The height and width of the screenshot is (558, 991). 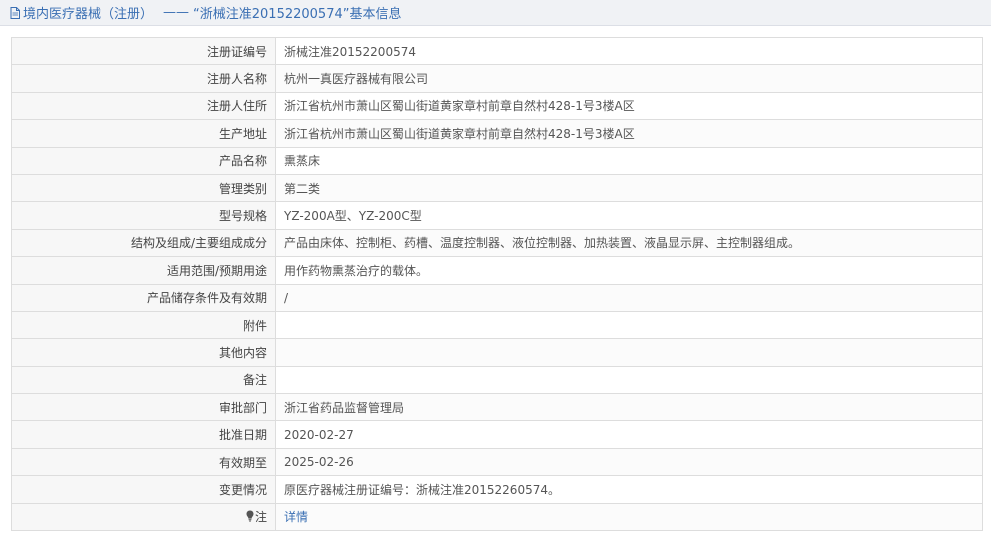 What do you see at coordinates (629, 188) in the screenshot?
I see `row-value: 第二类` at bounding box center [629, 188].